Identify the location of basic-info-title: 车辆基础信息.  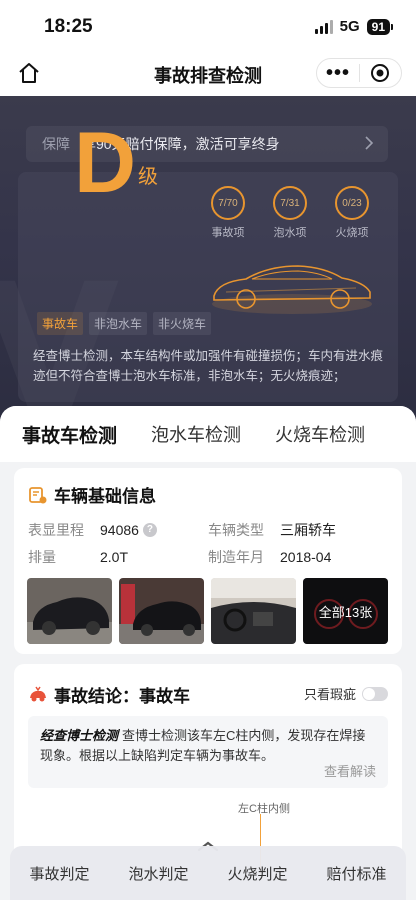
(92, 494).